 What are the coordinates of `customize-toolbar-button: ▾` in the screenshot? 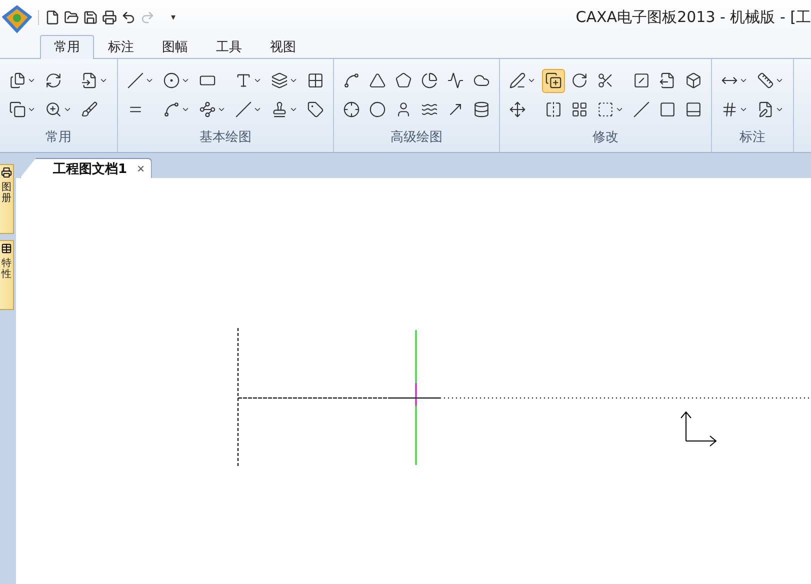 It's located at (173, 17).